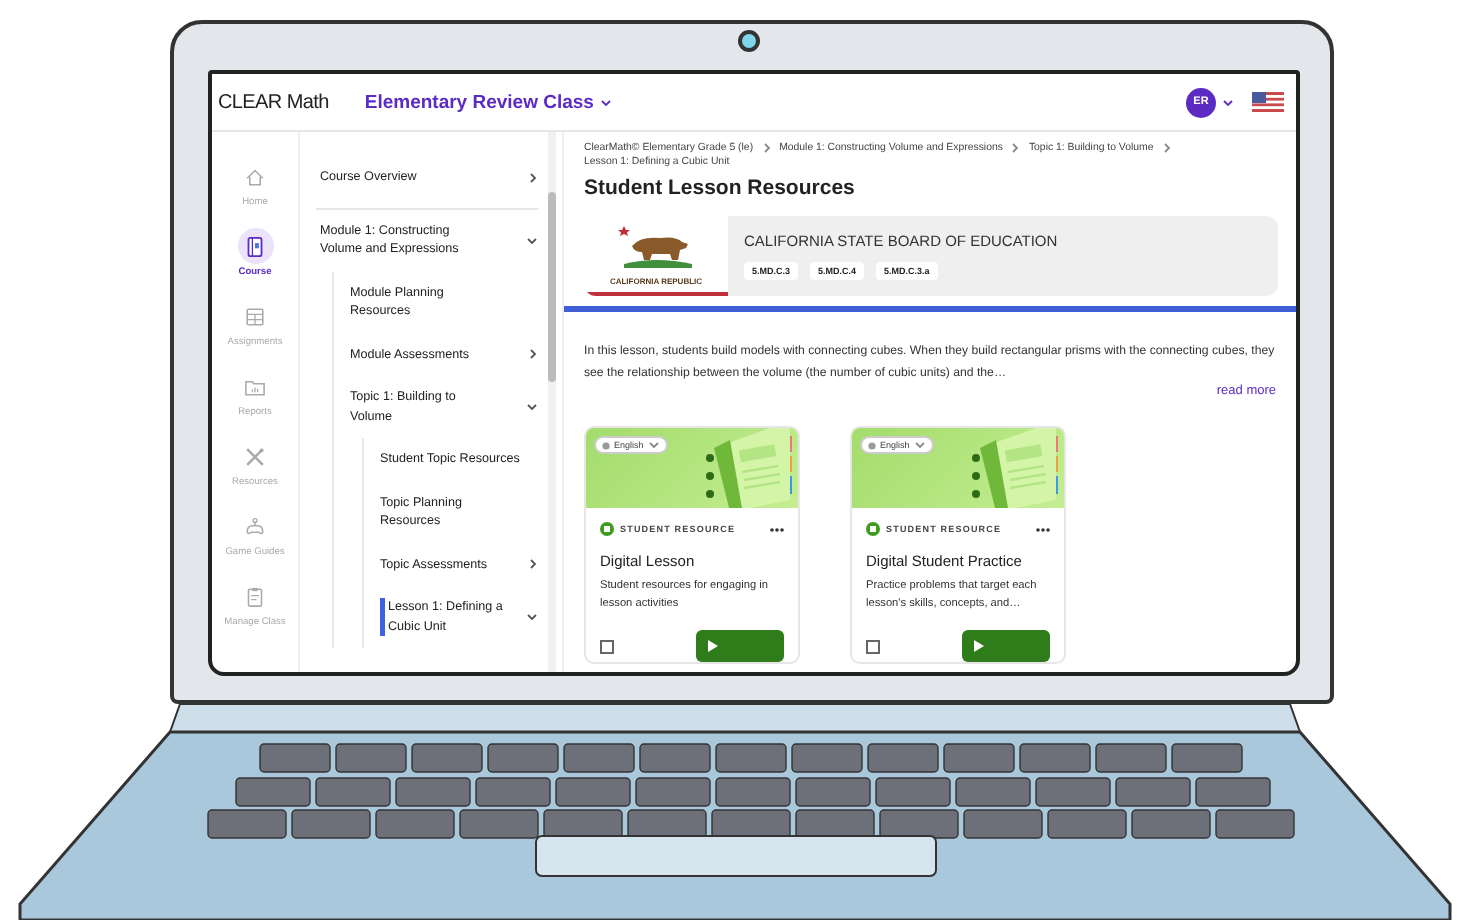  What do you see at coordinates (255, 596) in the screenshot?
I see `clipboard-icon` at bounding box center [255, 596].